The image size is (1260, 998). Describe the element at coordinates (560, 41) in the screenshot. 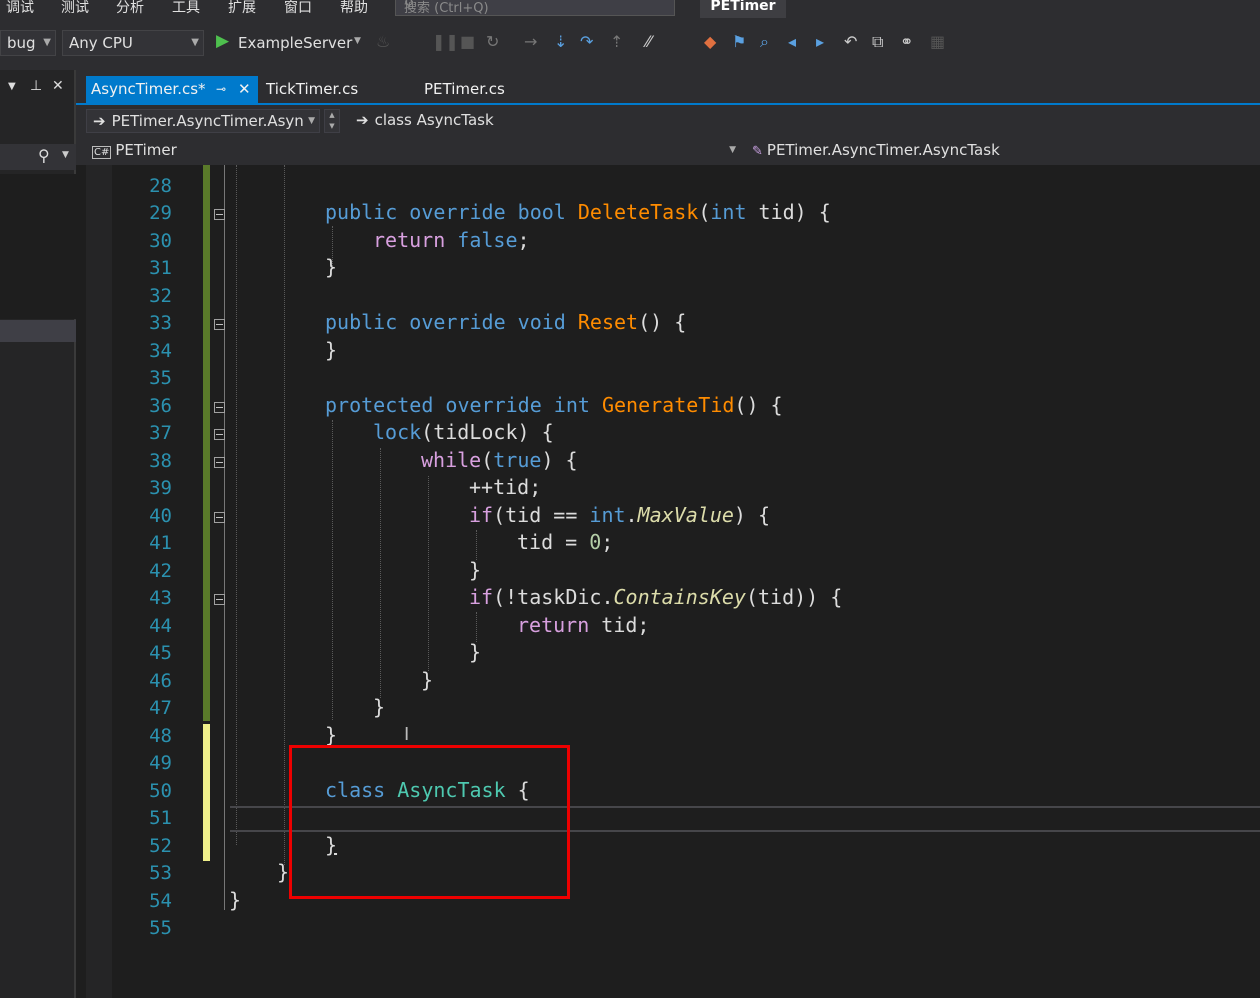

I see `step-into-icon: ⇣` at that location.